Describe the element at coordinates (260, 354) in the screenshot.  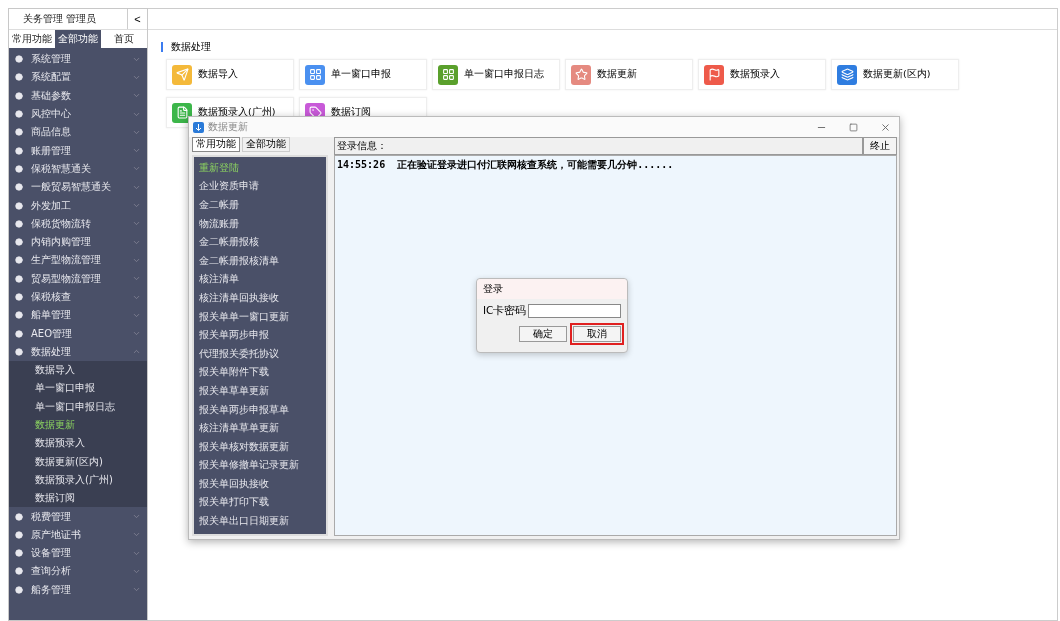
I see `function-item: 代理报关委托协议` at that location.